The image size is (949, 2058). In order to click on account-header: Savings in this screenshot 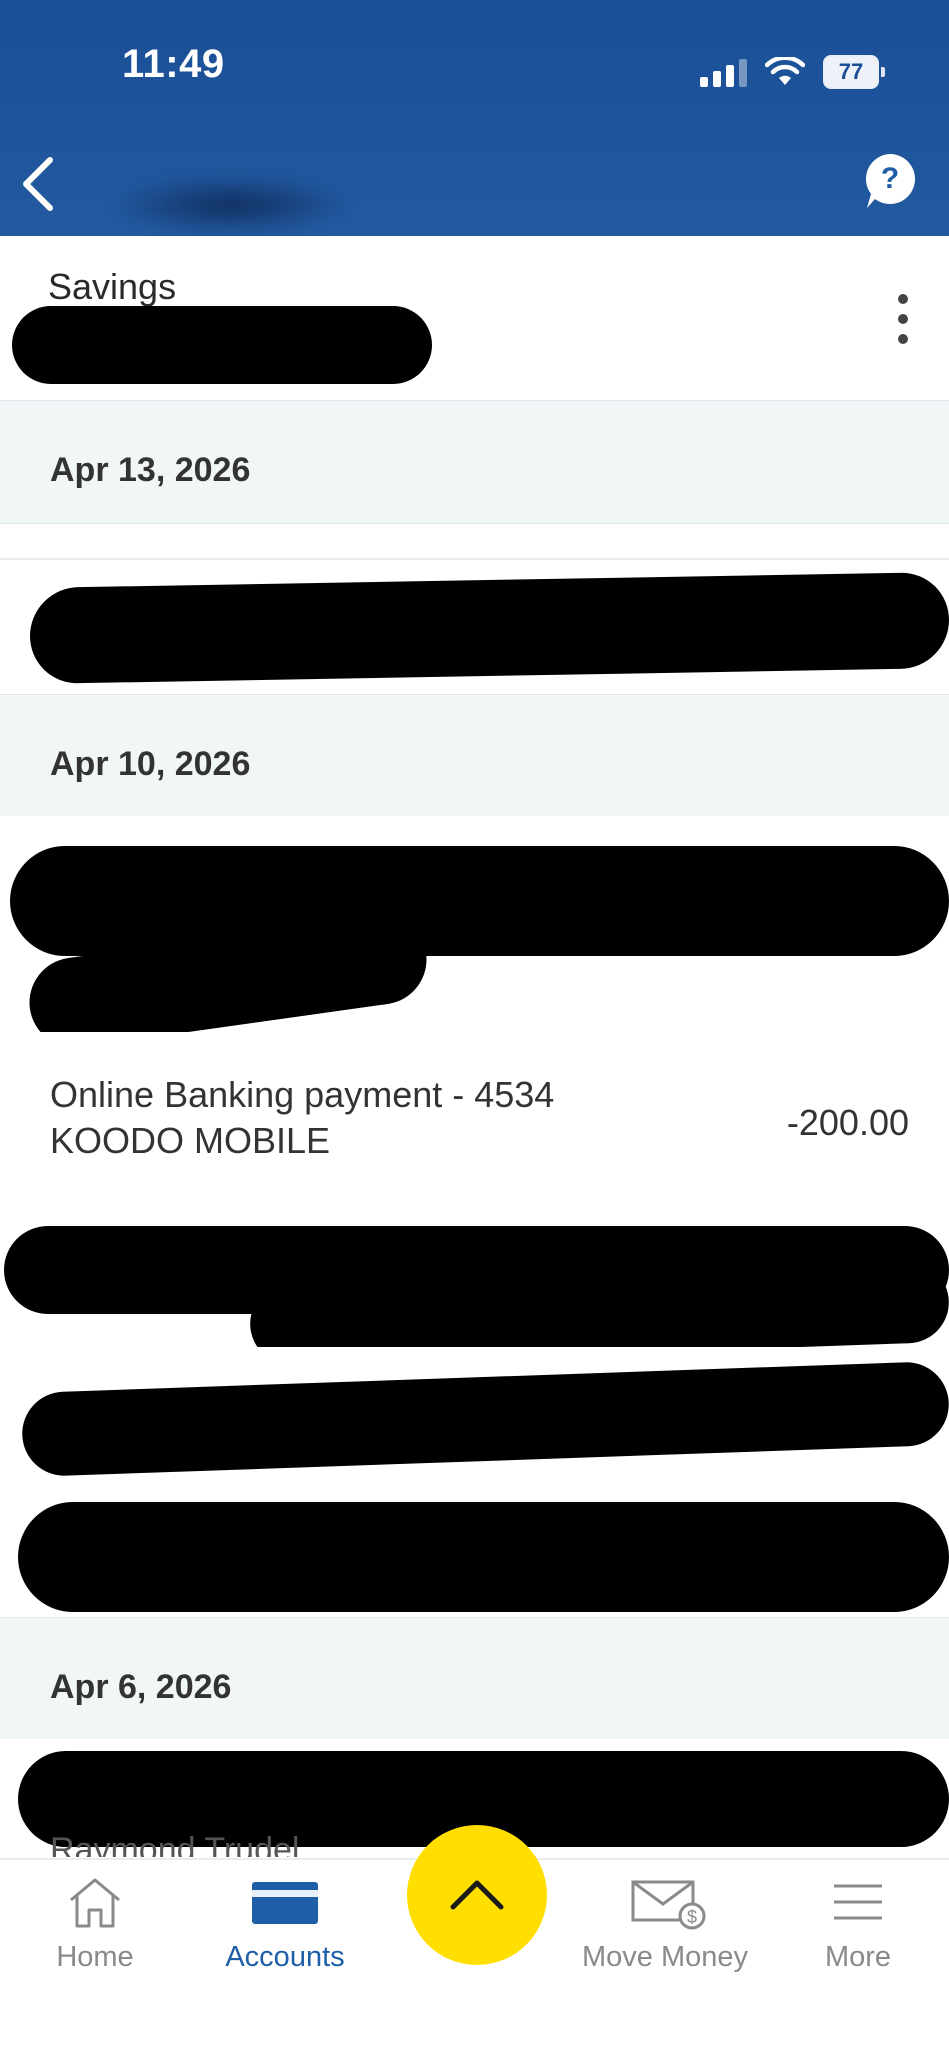, I will do `click(474, 319)`.